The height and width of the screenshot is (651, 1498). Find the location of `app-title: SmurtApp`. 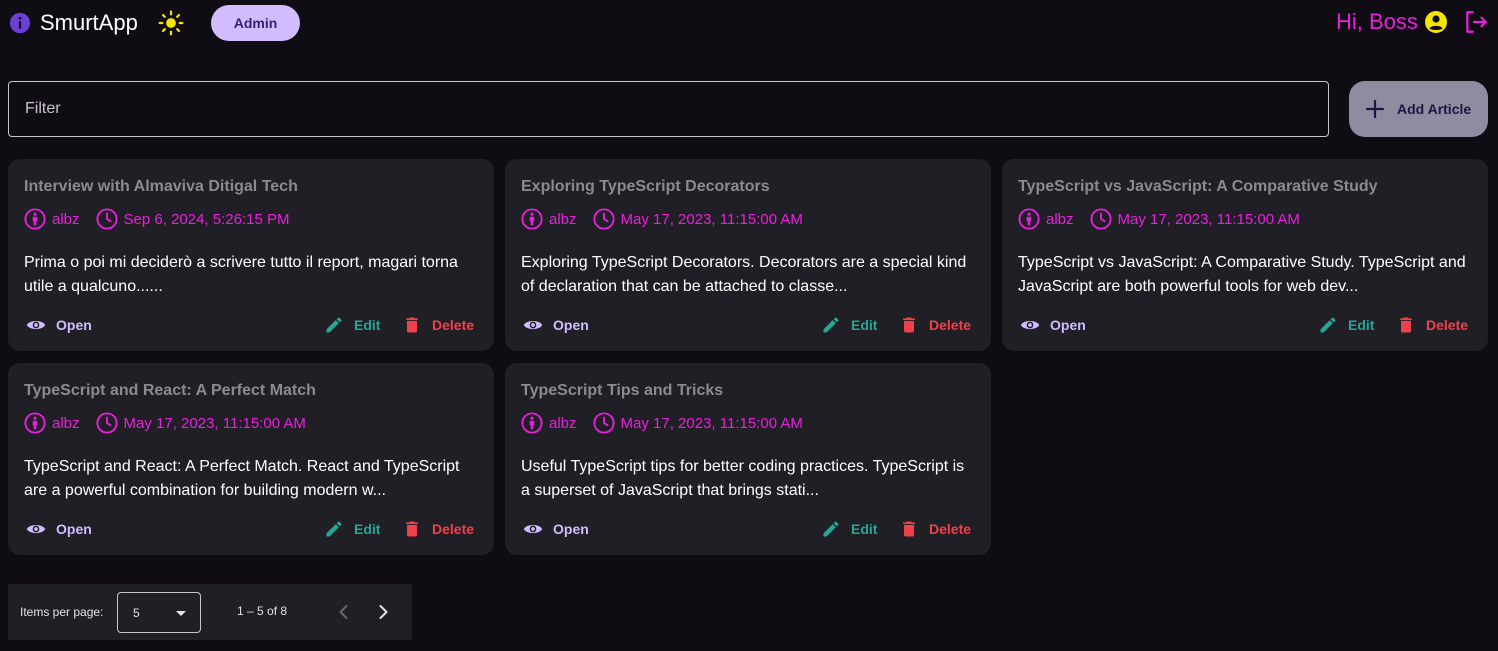

app-title: SmurtApp is located at coordinates (89, 22).